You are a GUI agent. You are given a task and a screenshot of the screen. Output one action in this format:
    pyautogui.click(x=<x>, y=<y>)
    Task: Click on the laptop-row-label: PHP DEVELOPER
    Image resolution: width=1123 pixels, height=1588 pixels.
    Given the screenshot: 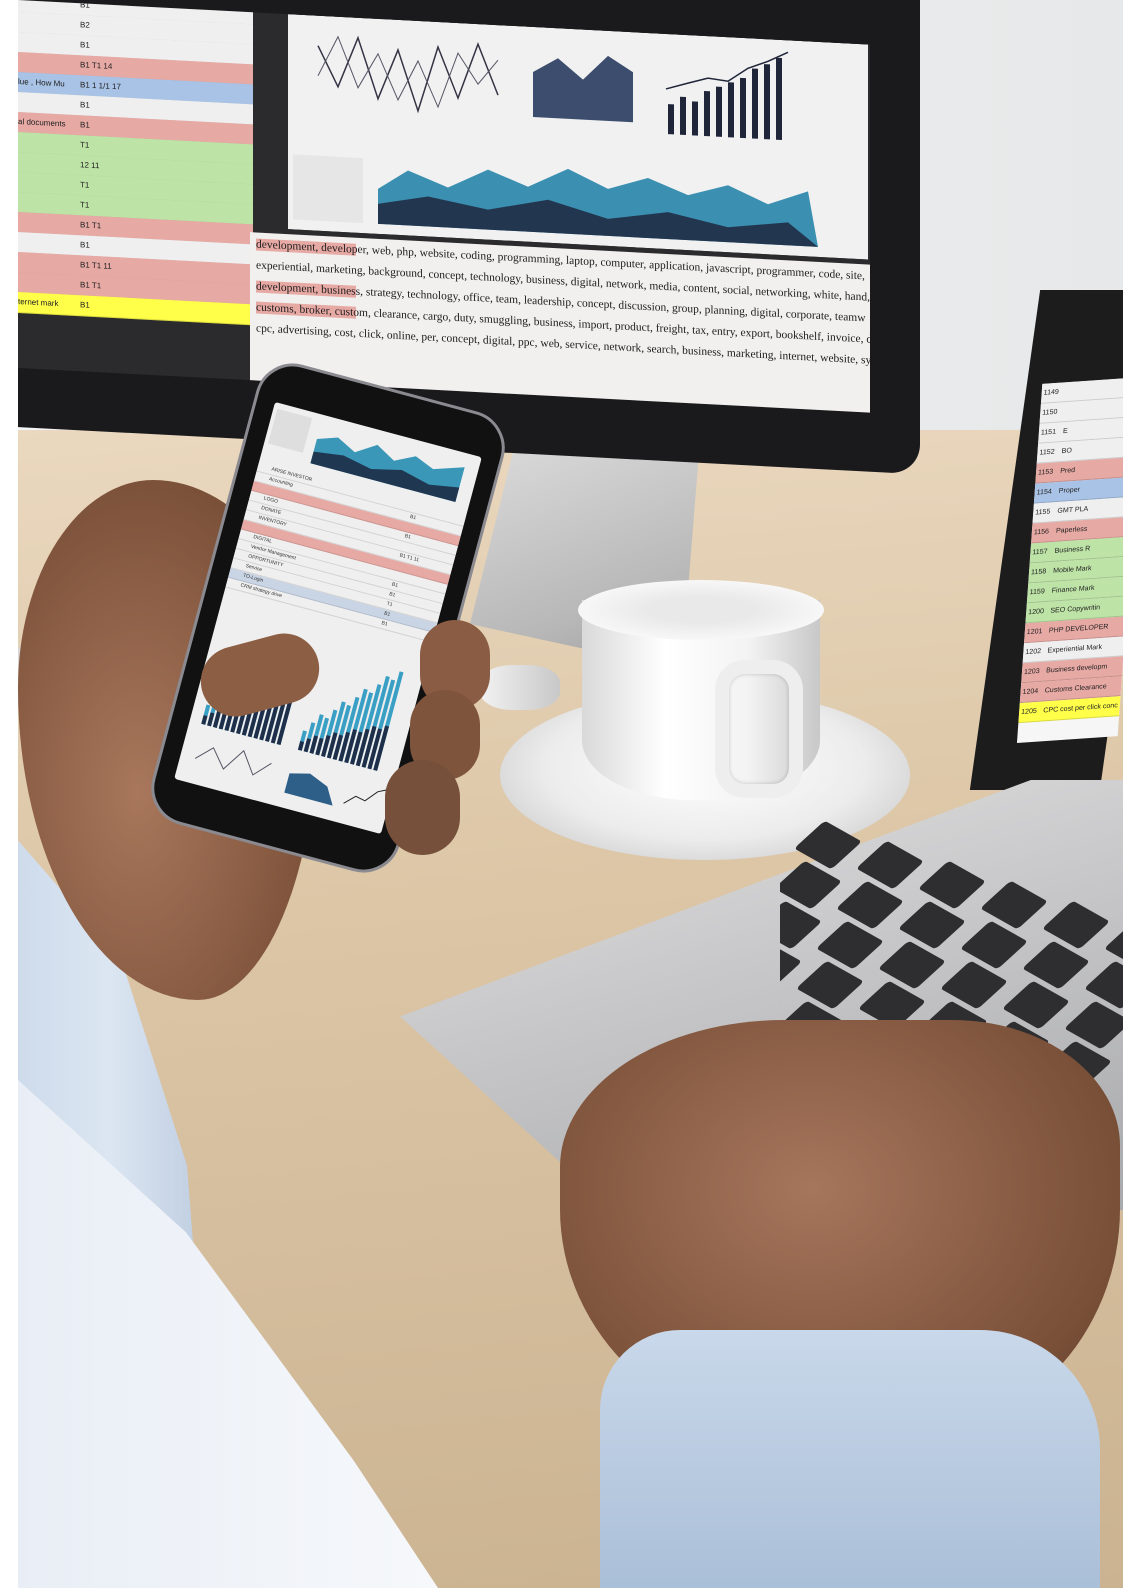 What is the action you would take?
    pyautogui.click(x=1078, y=629)
    